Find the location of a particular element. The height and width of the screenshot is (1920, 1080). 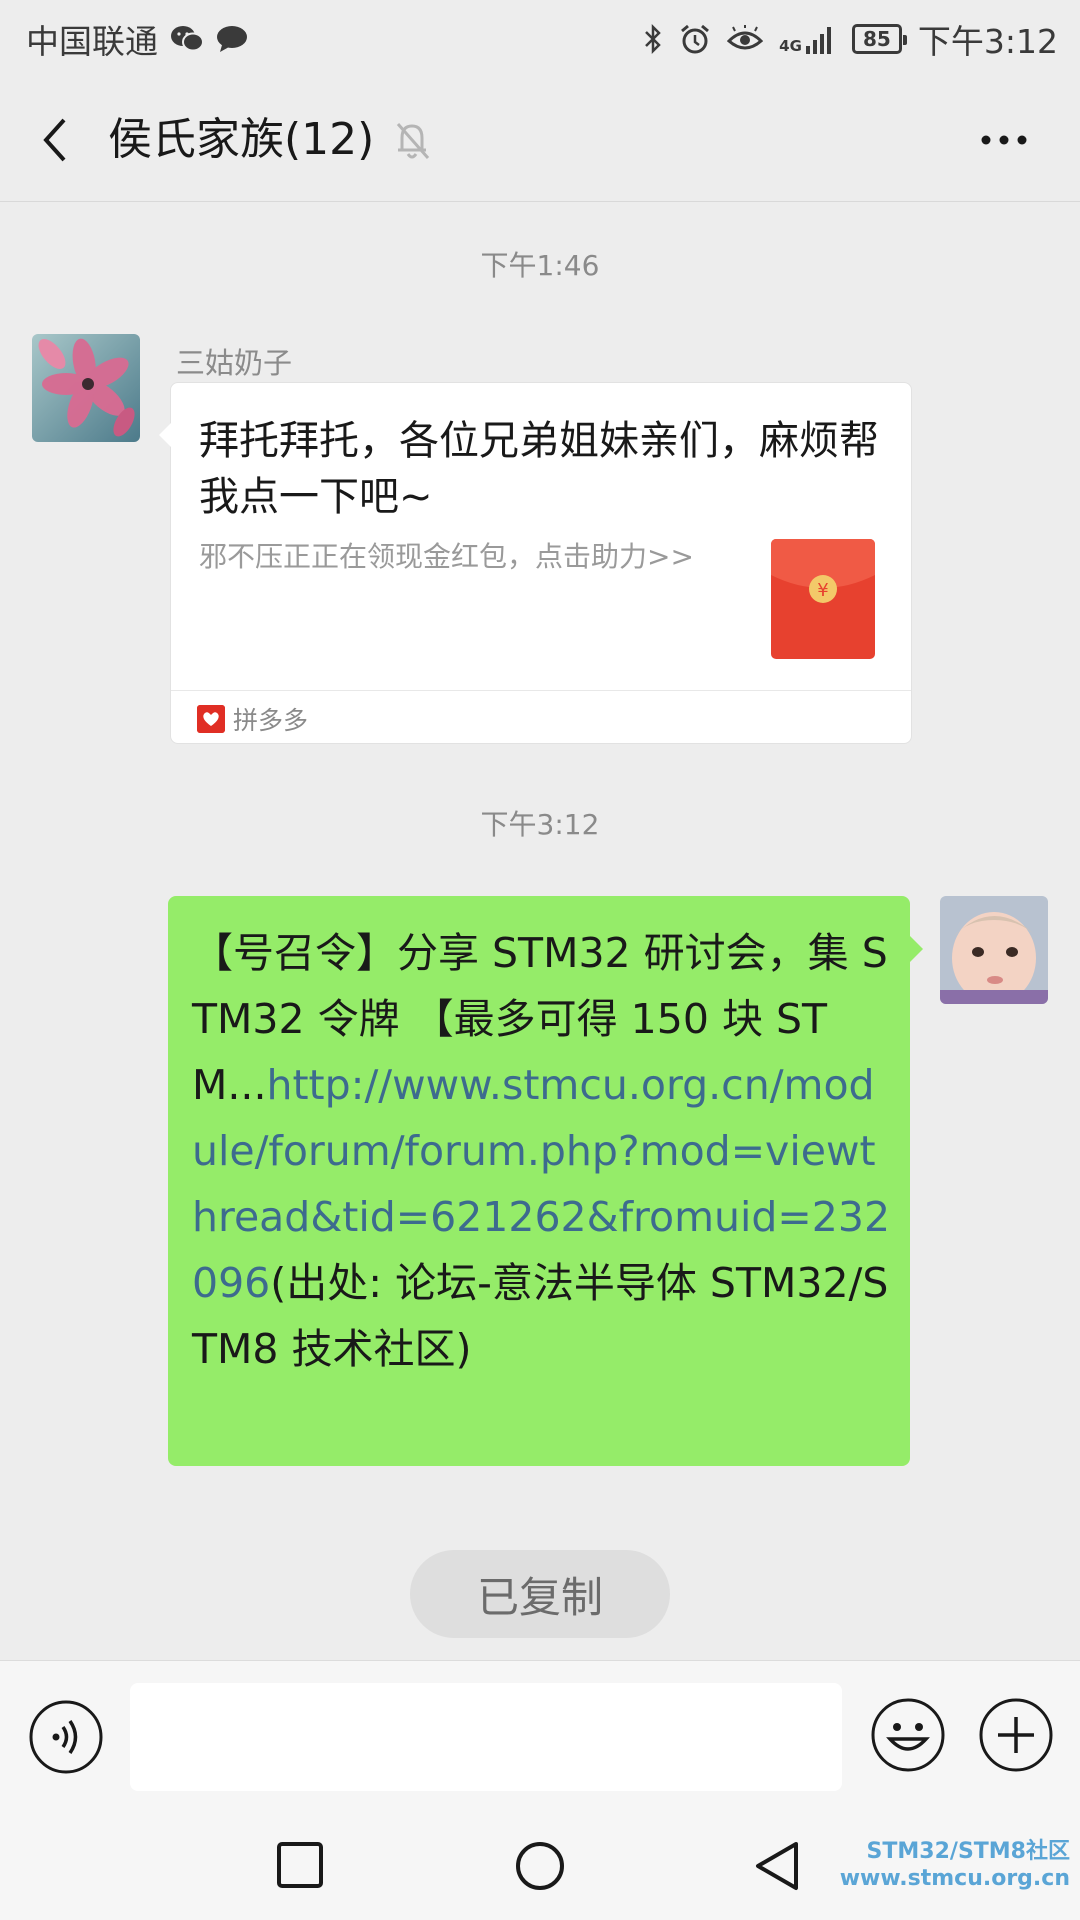

message-icon is located at coordinates (232, 39).